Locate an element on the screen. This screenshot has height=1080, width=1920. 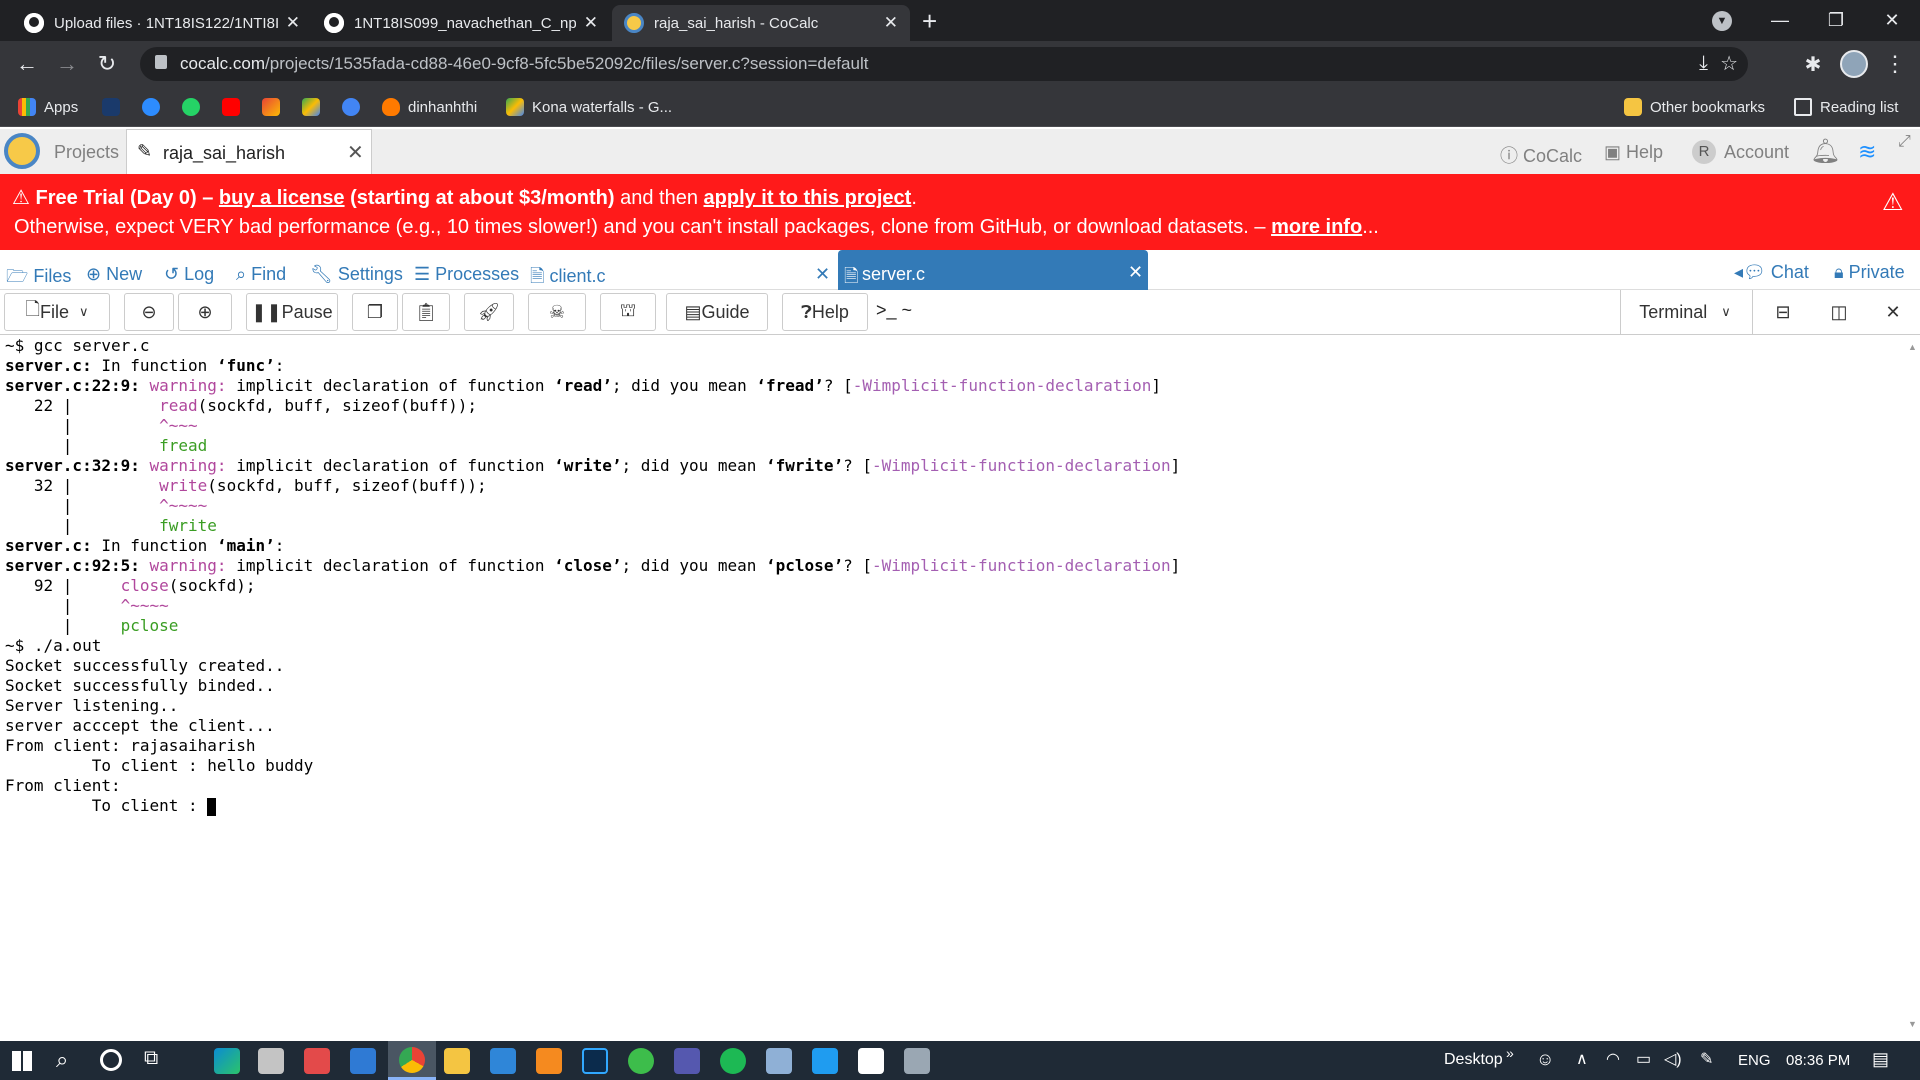
file-explorer-icon is located at coordinates (457, 1061).